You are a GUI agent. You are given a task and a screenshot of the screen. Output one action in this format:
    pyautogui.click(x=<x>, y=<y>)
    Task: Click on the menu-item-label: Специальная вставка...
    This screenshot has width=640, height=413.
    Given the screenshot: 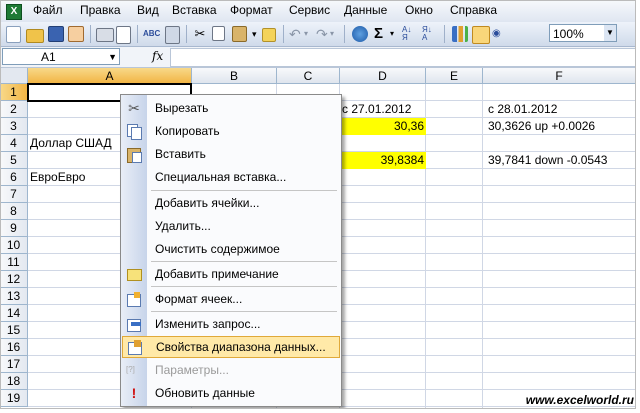 What is the action you would take?
    pyautogui.click(x=221, y=177)
    